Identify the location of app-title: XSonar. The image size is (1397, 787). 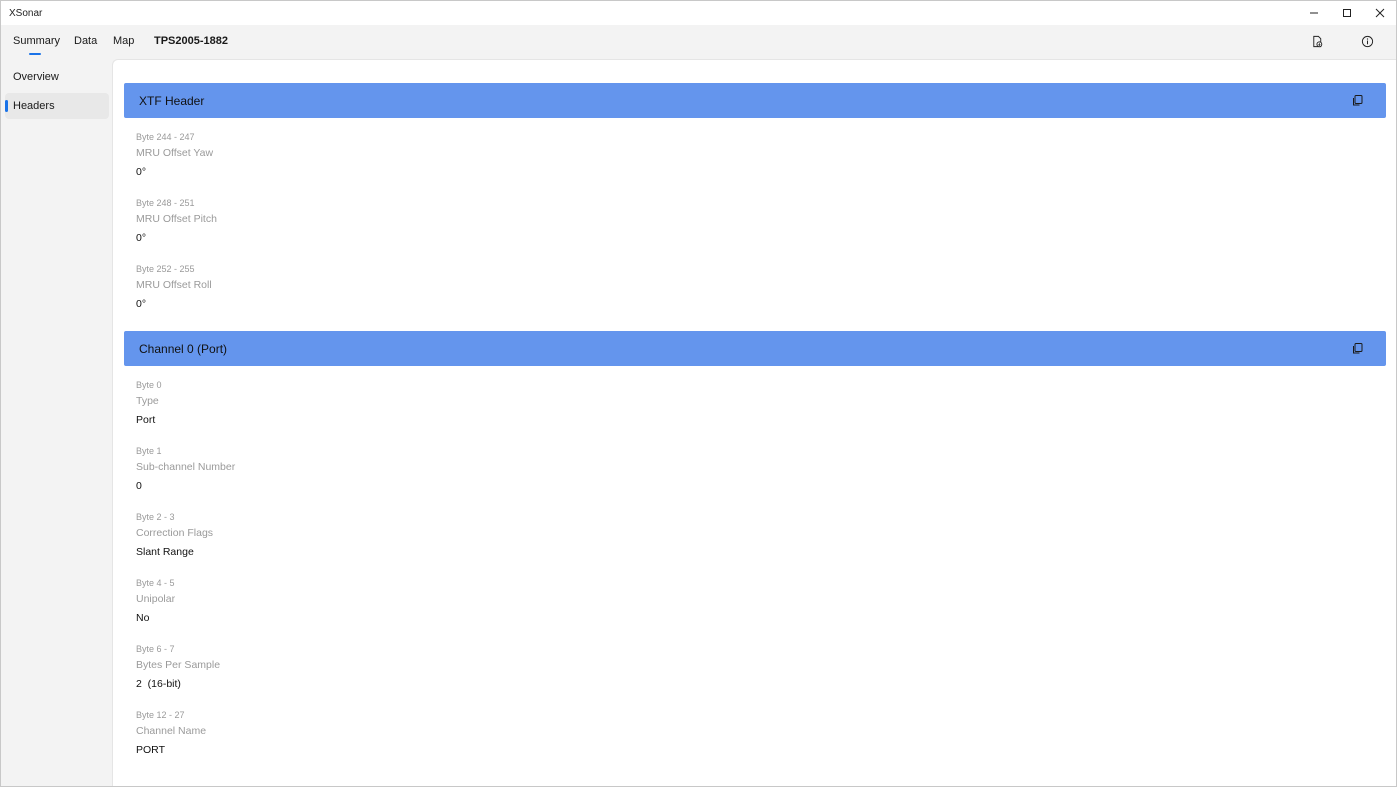
(26, 13).